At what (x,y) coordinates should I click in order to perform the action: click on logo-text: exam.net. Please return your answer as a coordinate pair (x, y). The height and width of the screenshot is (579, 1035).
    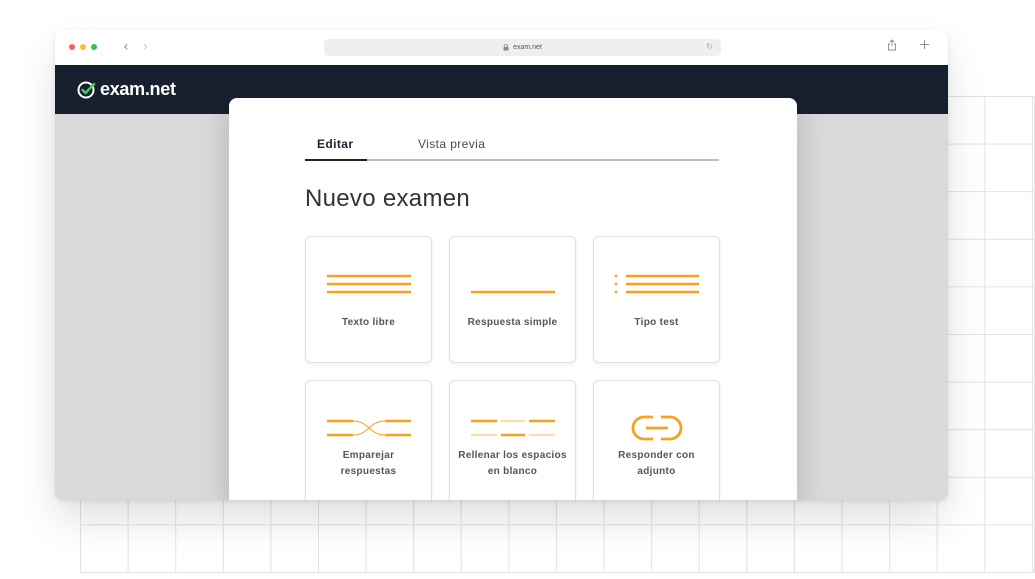
    Looking at the image, I should click on (138, 89).